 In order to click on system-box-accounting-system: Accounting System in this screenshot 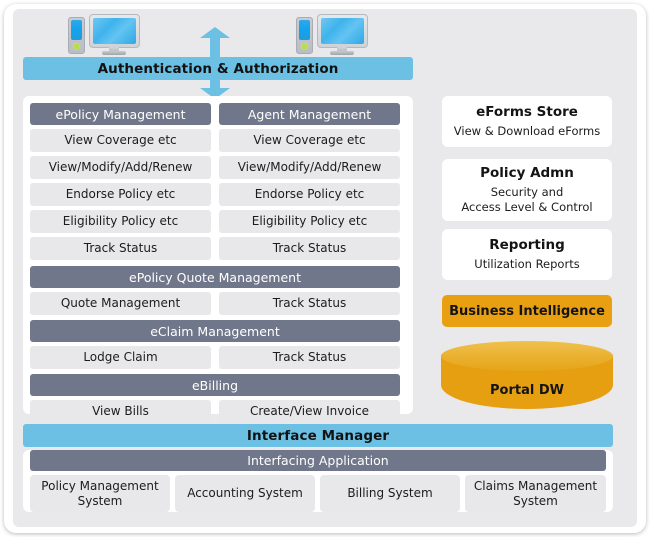, I will do `click(245, 493)`.